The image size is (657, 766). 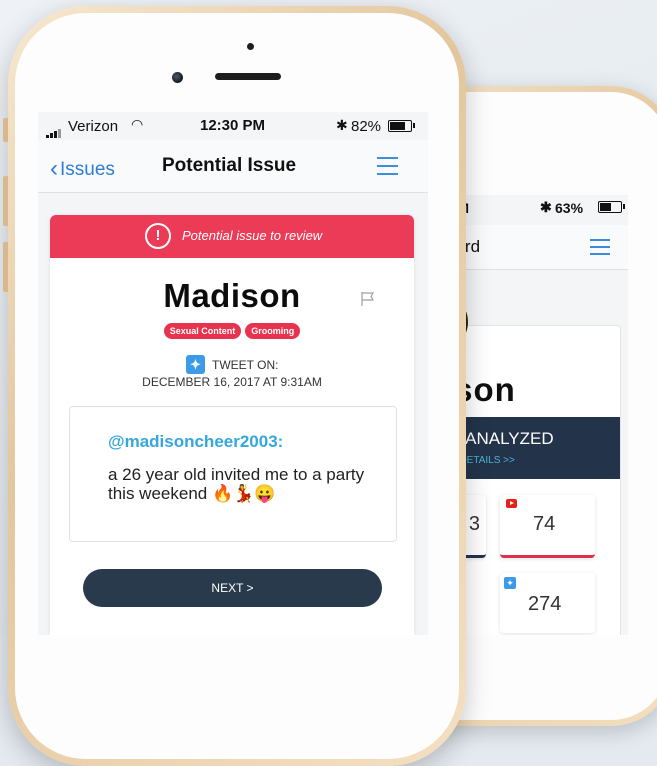 I want to click on tag-grooming: Grooming, so click(x=273, y=331).